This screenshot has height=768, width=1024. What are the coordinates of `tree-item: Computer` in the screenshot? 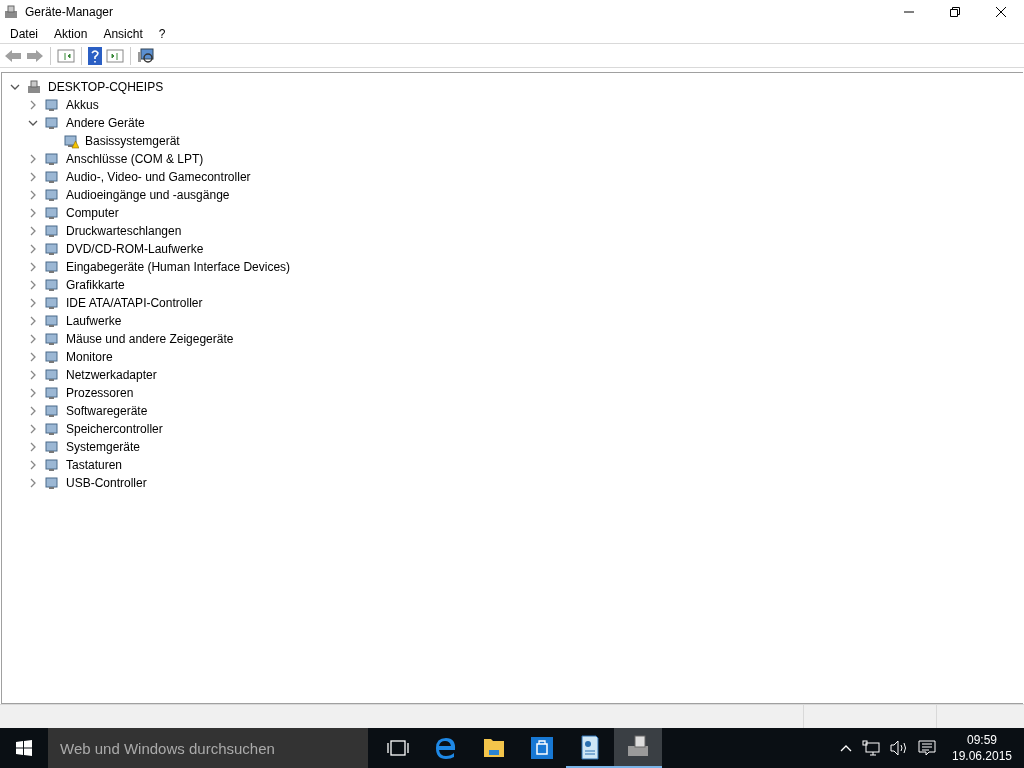 It's located at (92, 213).